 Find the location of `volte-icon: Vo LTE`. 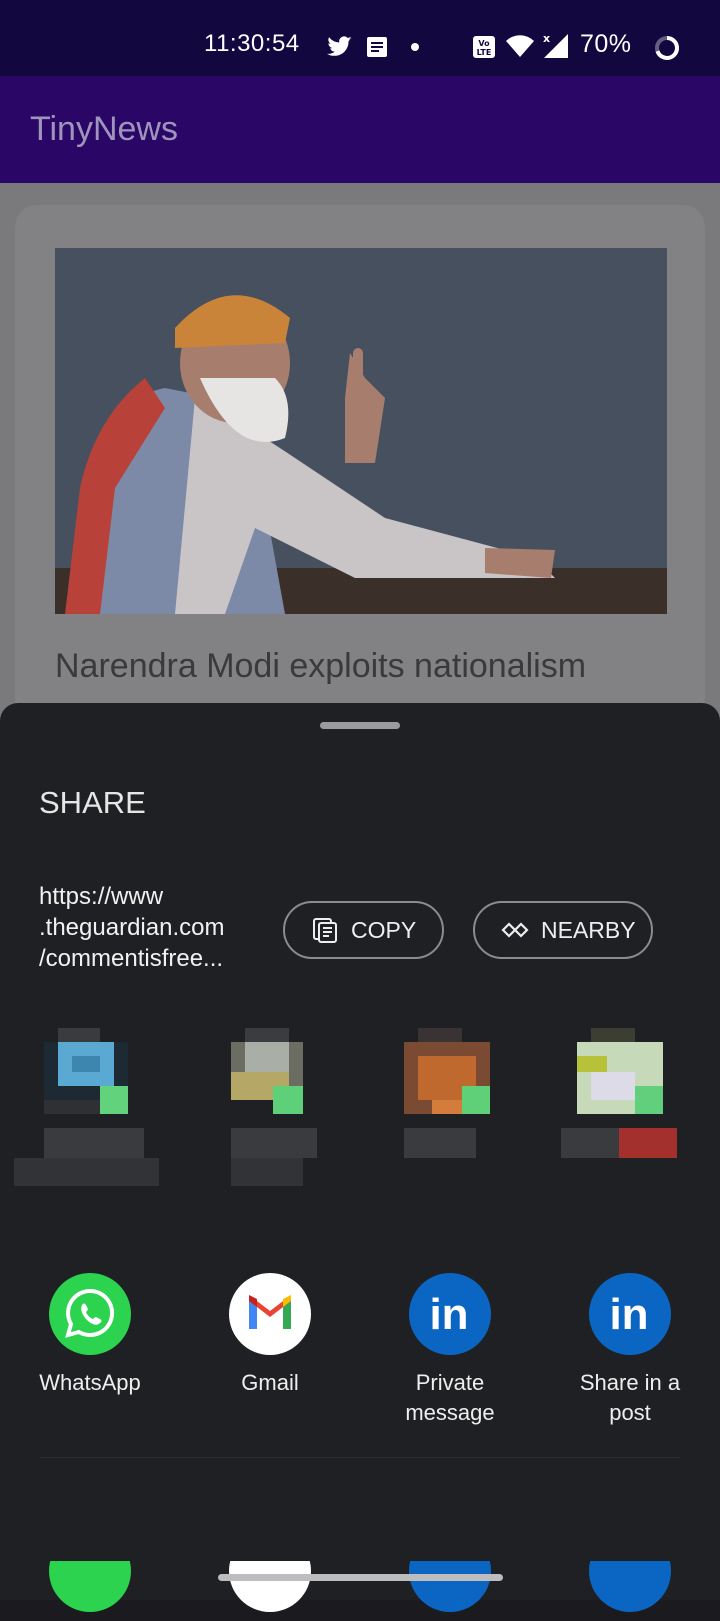

volte-icon: Vo LTE is located at coordinates (484, 47).